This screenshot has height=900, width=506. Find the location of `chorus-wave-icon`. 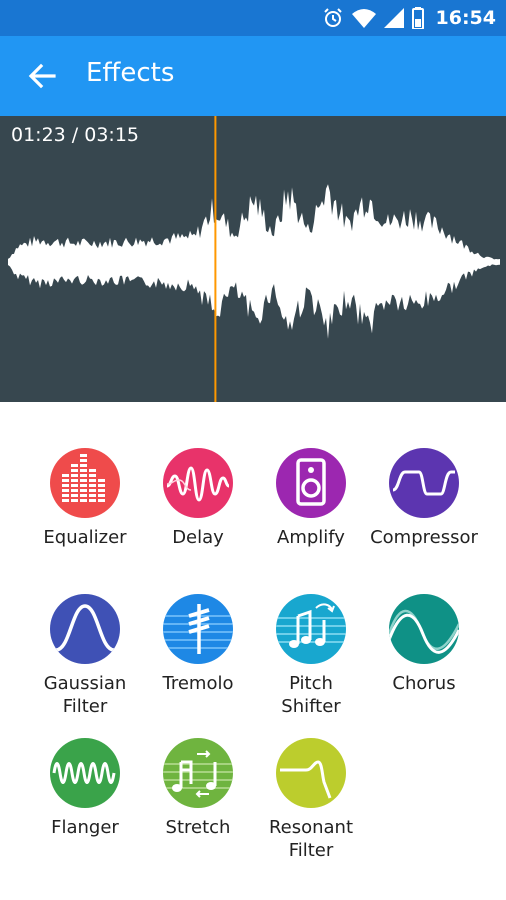

chorus-wave-icon is located at coordinates (424, 629).